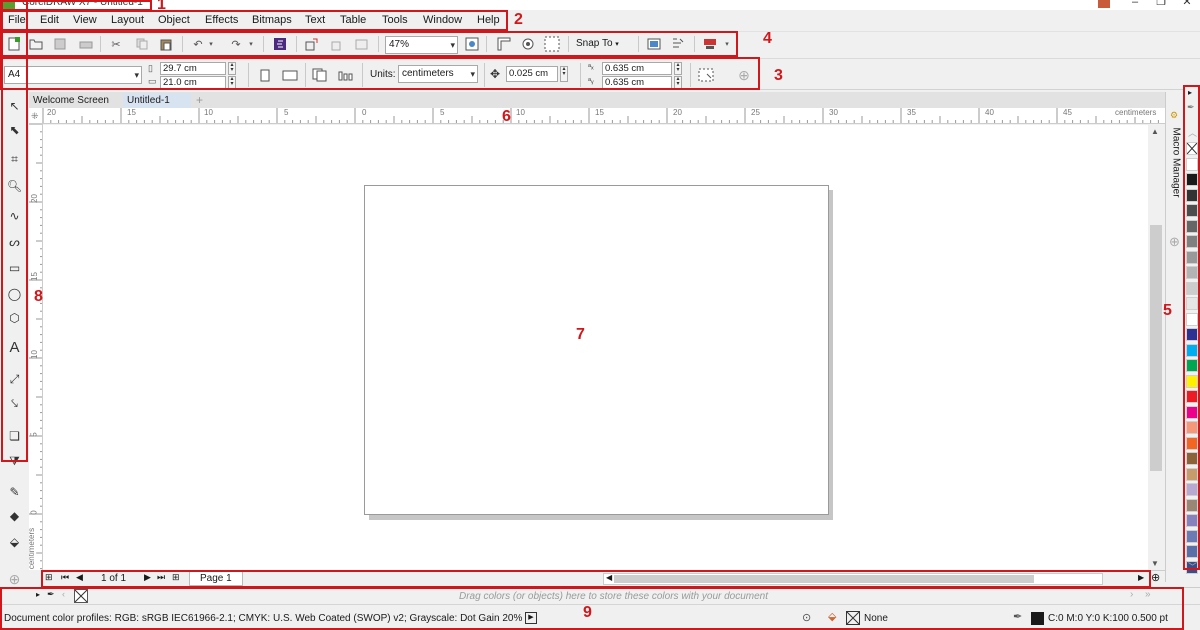  Describe the element at coordinates (637, 82) in the screenshot. I see `duplicate-distance-y-field: 0.635 cm` at that location.